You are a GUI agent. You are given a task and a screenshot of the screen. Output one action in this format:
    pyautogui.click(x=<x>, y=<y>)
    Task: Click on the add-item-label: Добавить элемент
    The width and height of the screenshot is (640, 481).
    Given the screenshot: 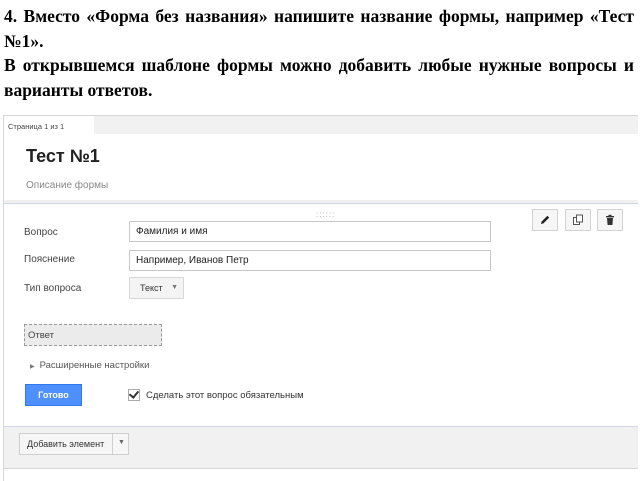 What is the action you would take?
    pyautogui.click(x=66, y=444)
    